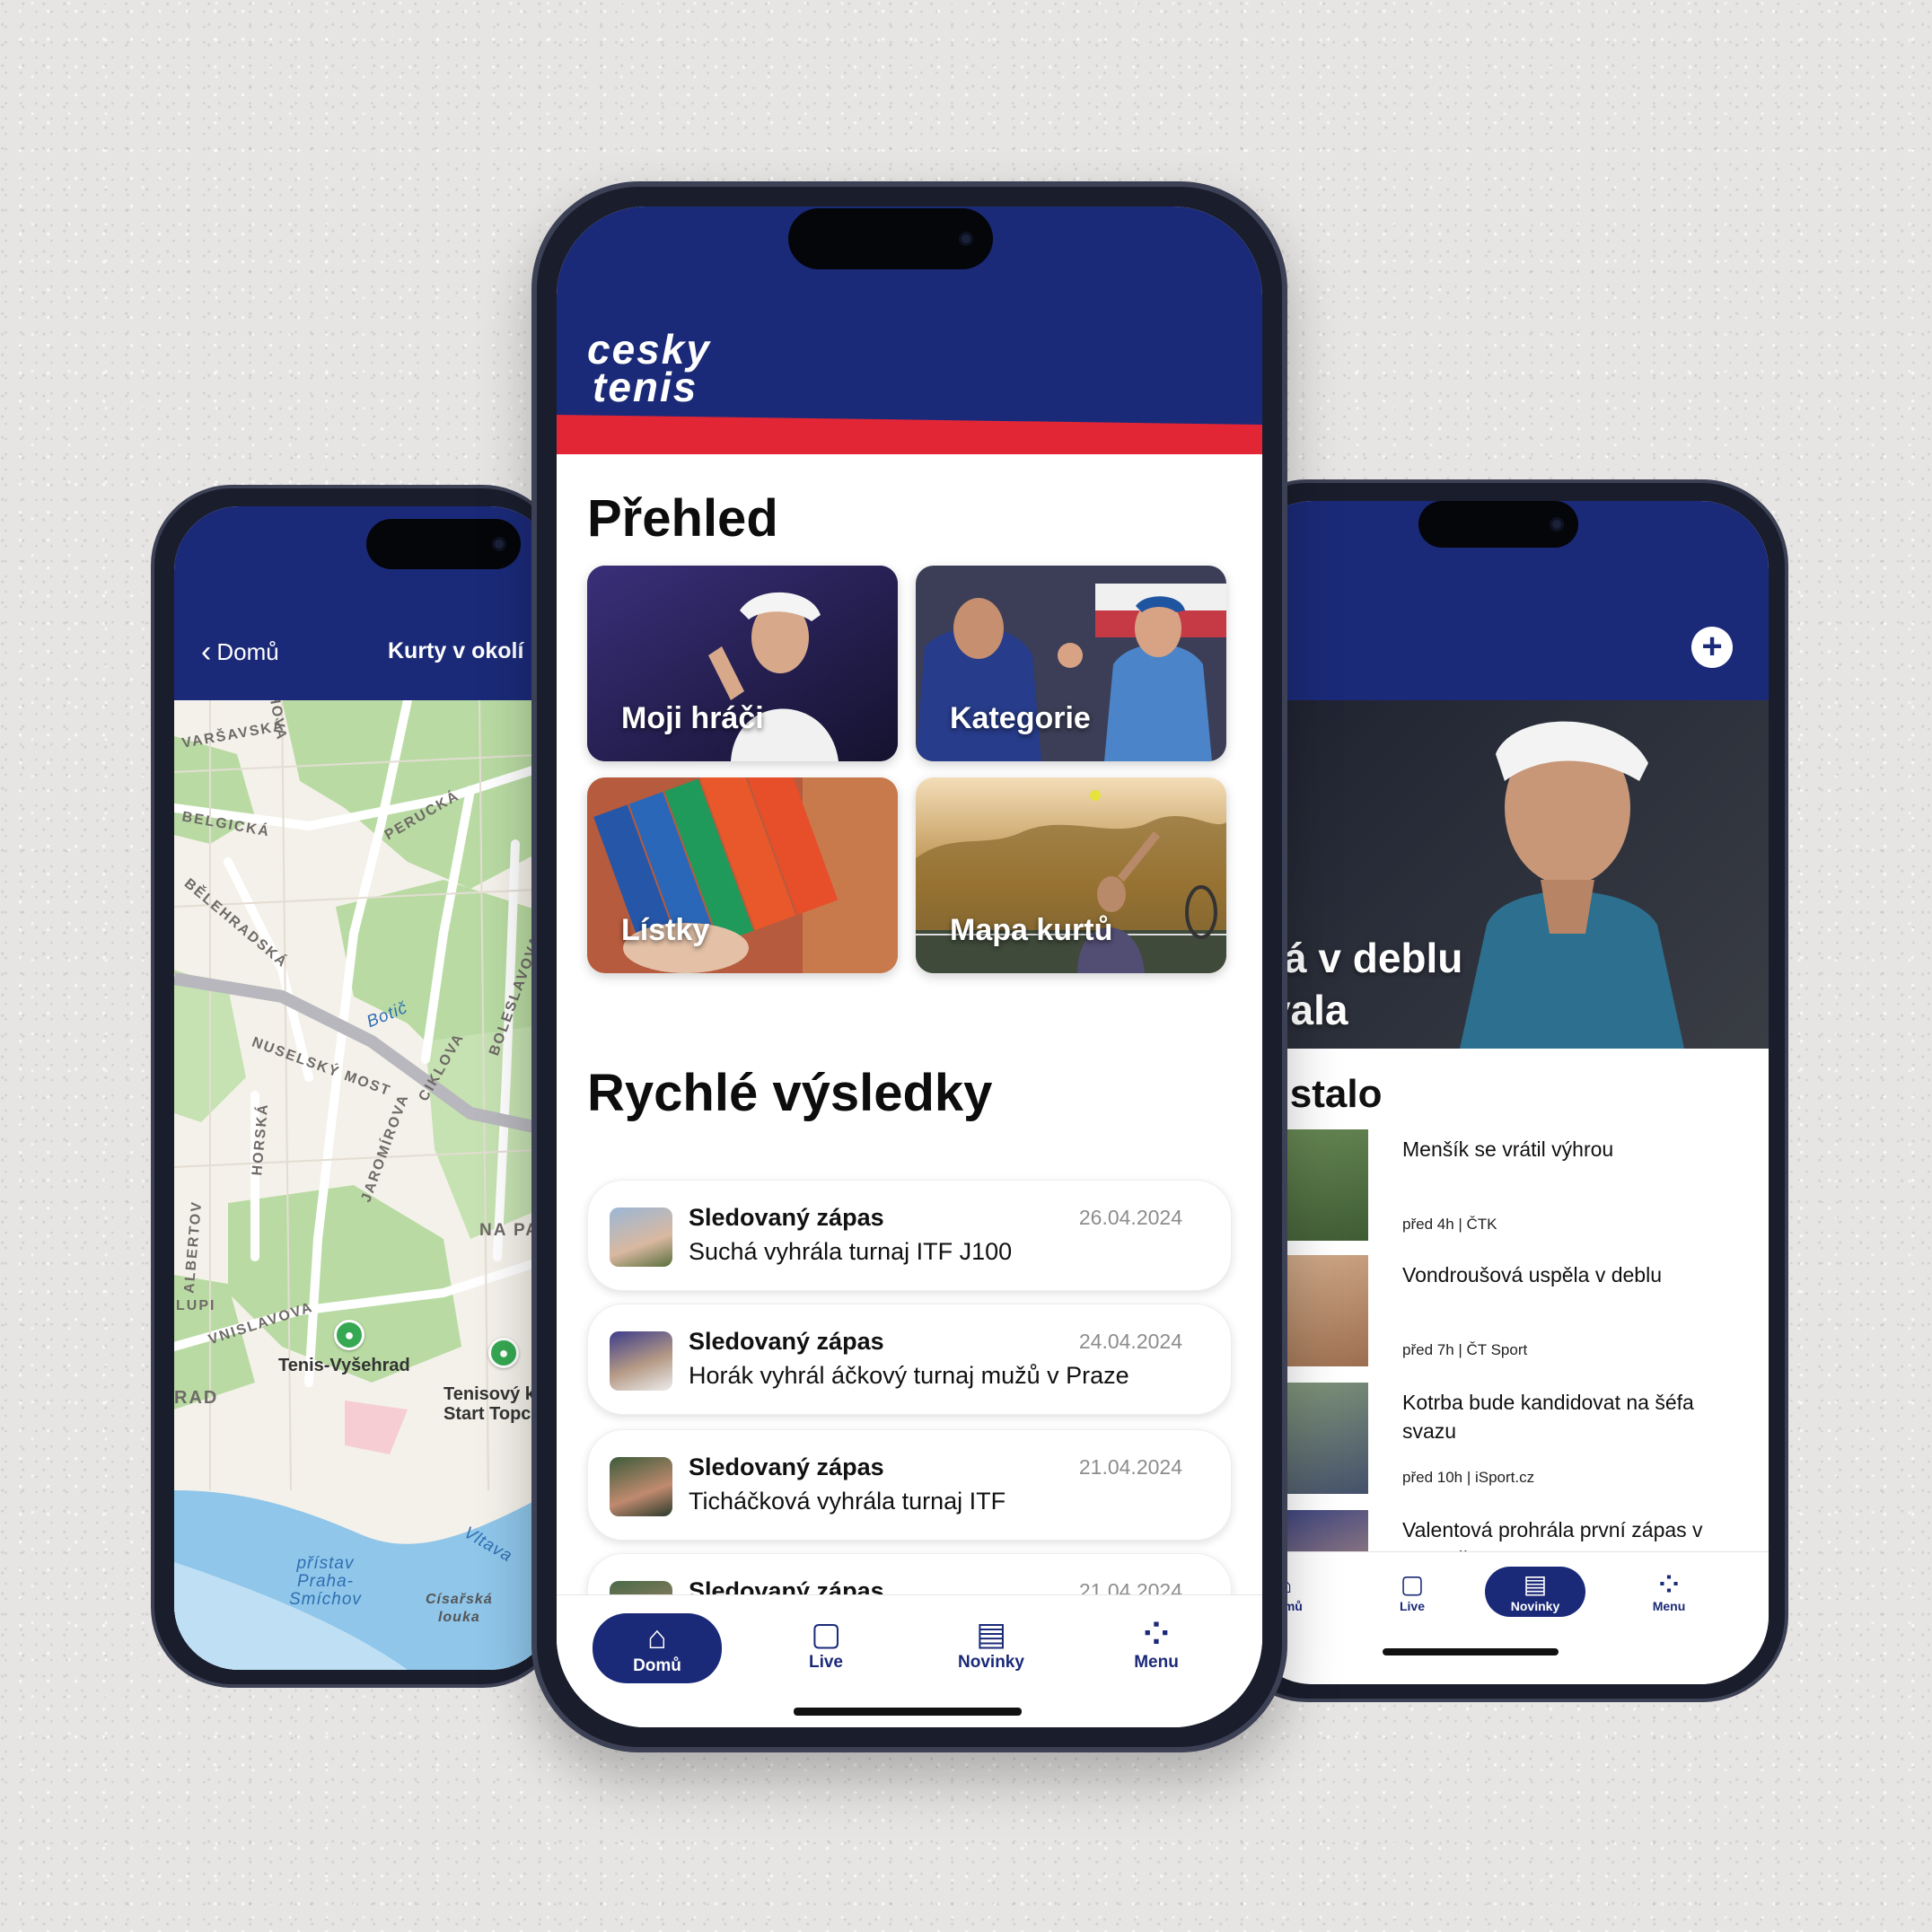 Image resolution: width=1932 pixels, height=1932 pixels. Describe the element at coordinates (790, 1093) in the screenshot. I see `quick-results-title: Rychlé výsledky` at that location.